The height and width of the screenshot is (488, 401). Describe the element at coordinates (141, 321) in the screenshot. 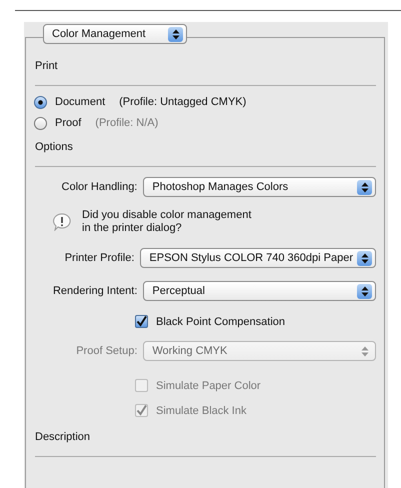

I see `checkbox` at that location.